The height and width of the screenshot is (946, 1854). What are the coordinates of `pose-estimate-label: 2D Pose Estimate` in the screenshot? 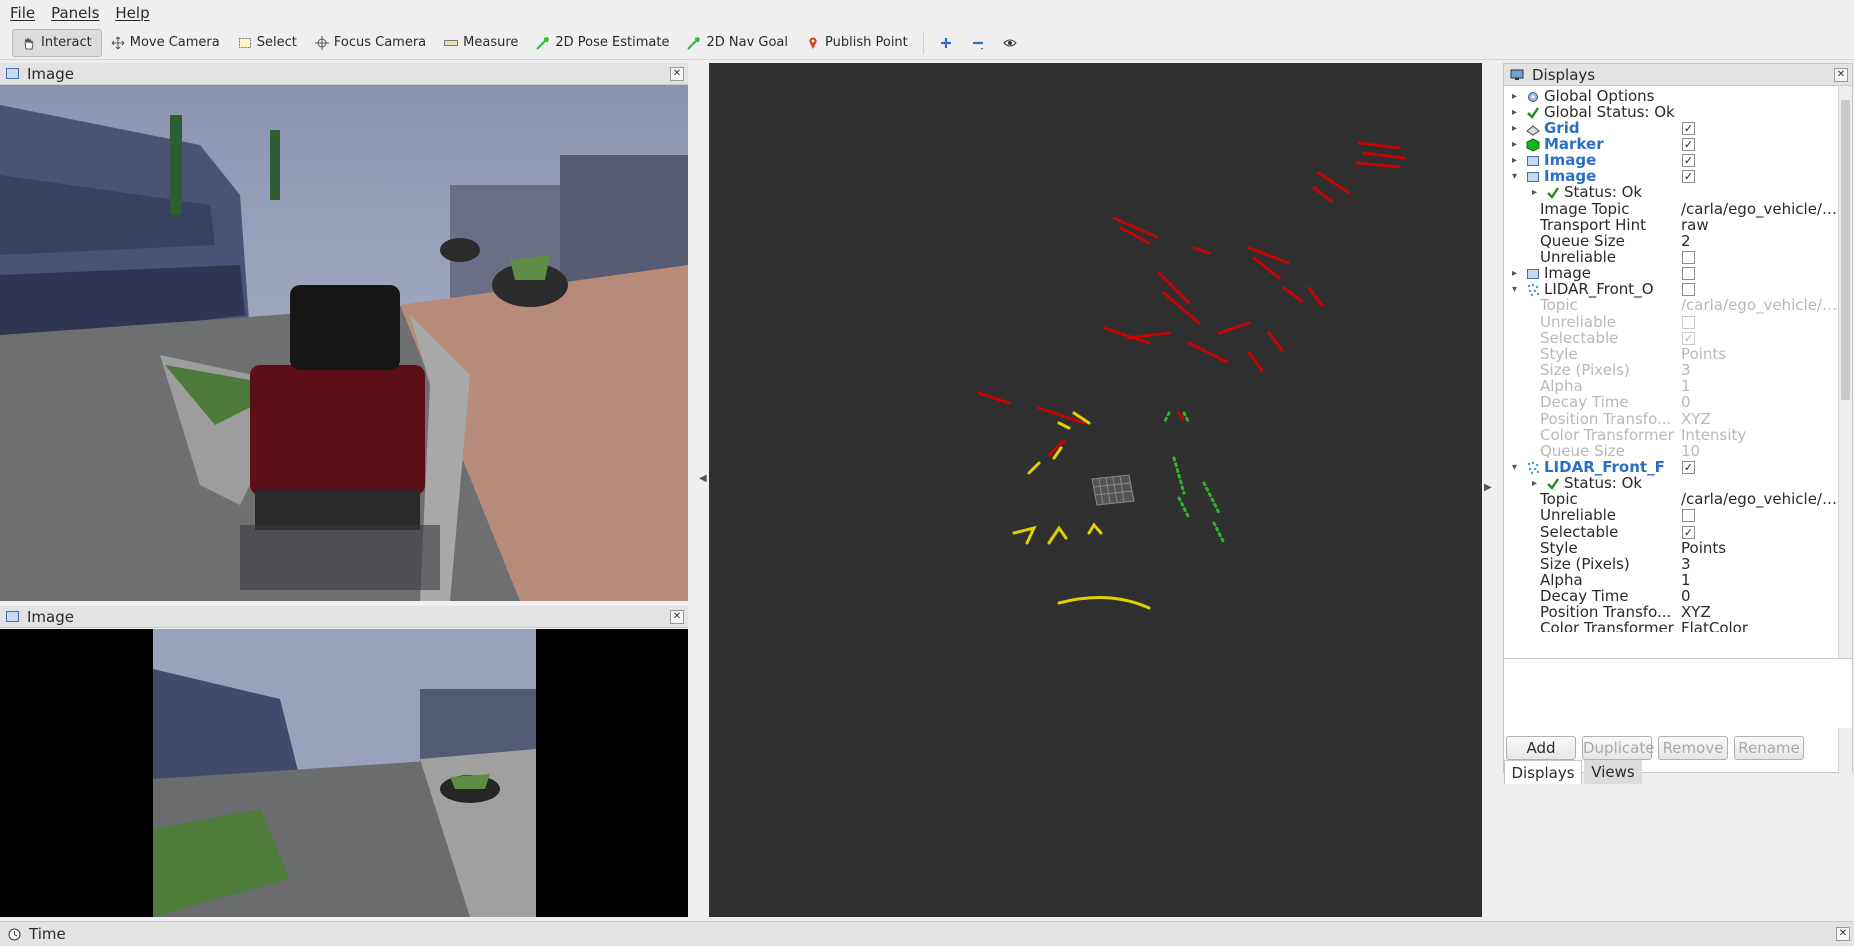 It's located at (612, 42).